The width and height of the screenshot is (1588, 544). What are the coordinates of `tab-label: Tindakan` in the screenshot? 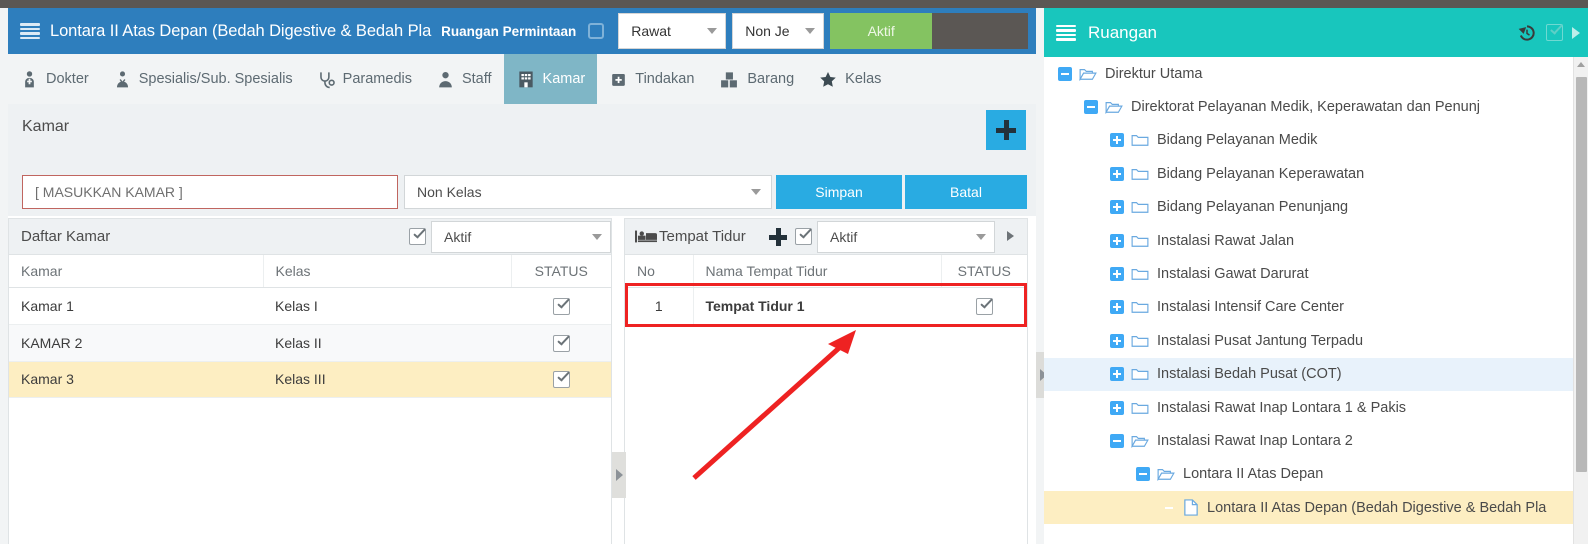 It's located at (665, 79).